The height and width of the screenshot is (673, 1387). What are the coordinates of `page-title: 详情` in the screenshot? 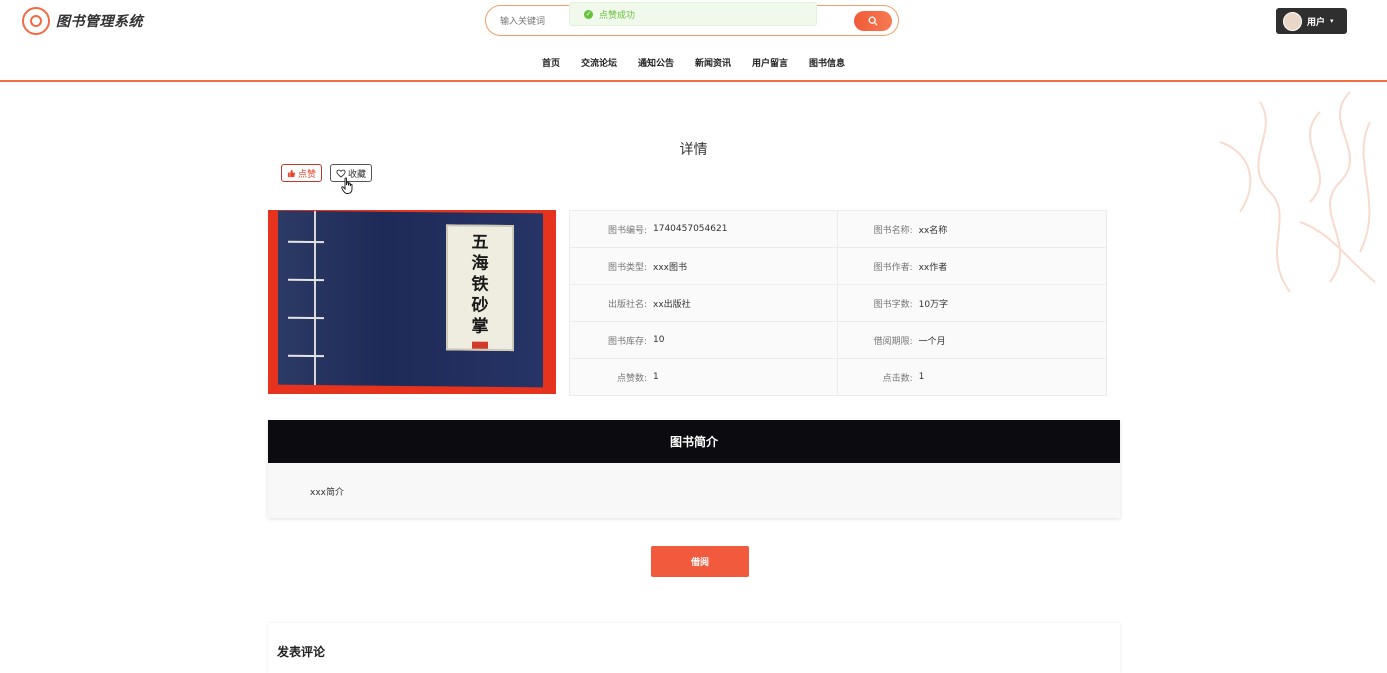 It's located at (693, 150).